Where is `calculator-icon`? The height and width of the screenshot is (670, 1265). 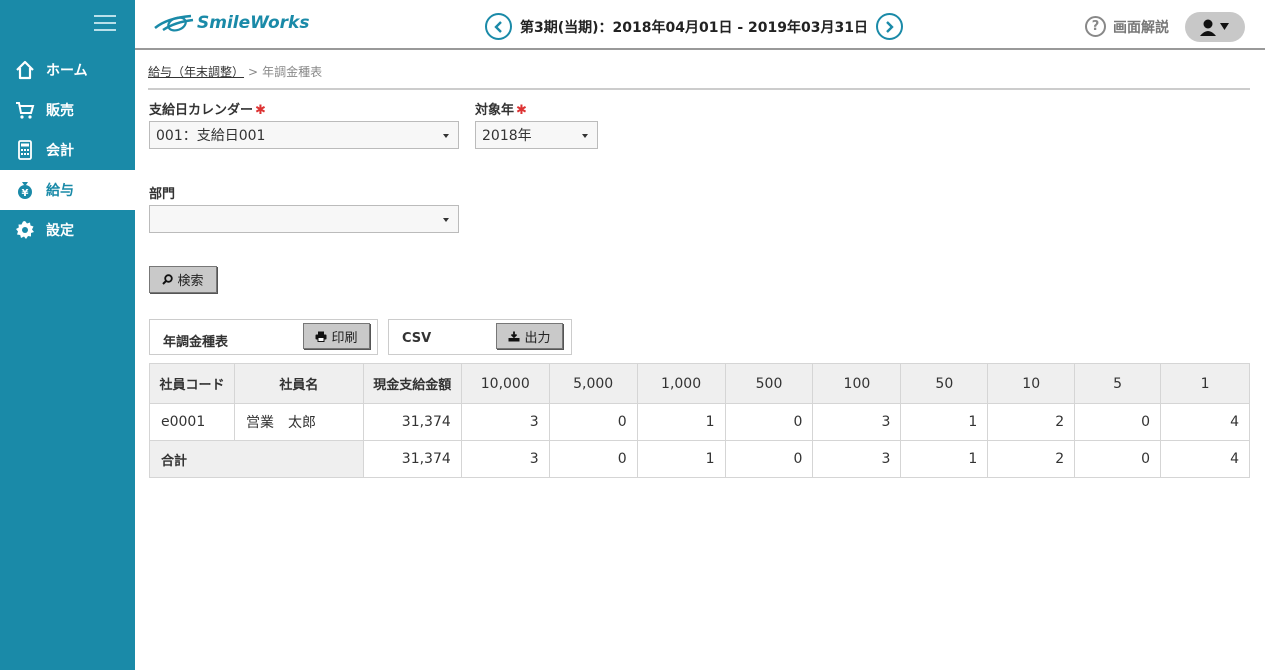
calculator-icon is located at coordinates (25, 150).